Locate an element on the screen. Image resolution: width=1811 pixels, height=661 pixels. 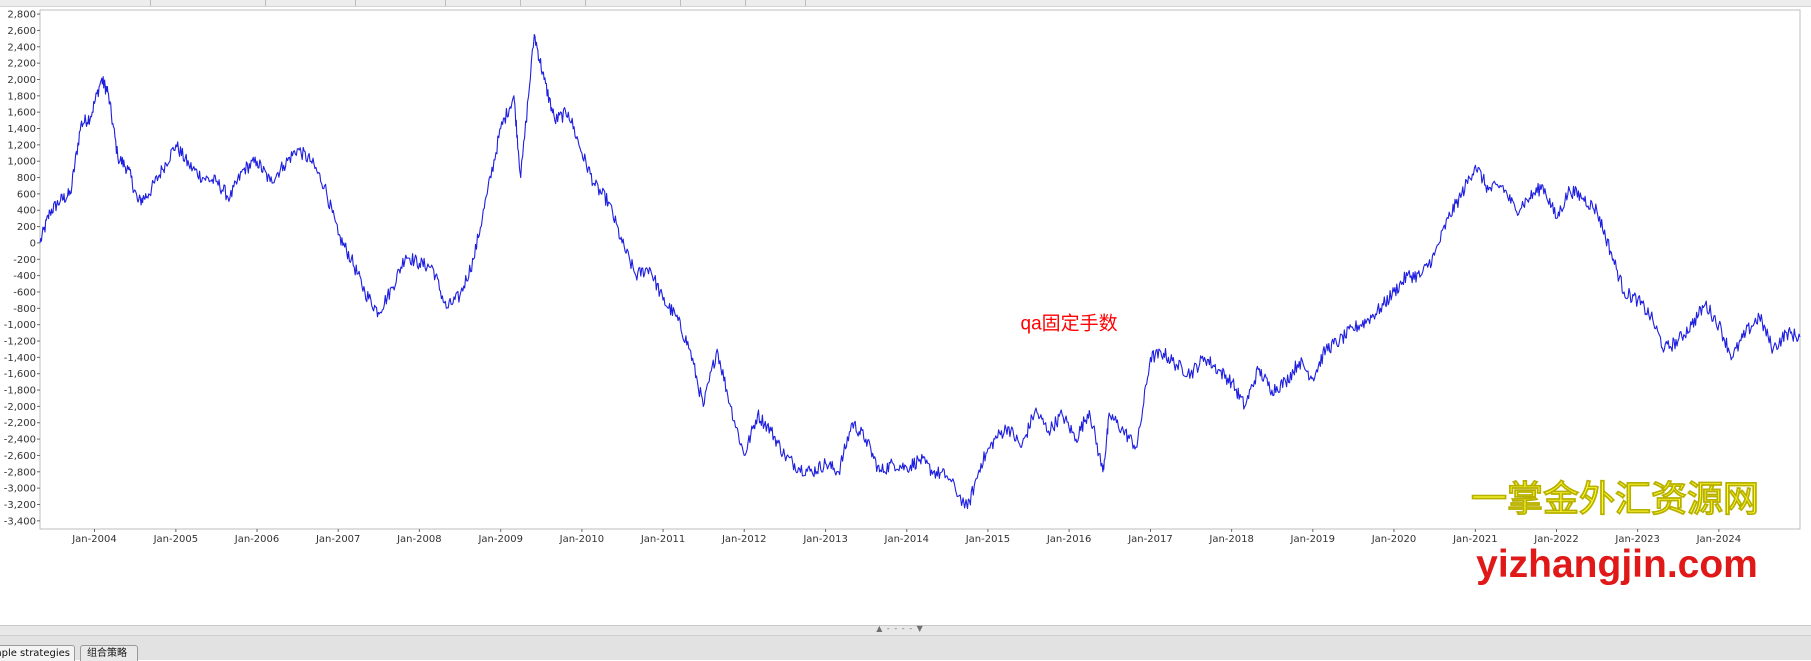
x-tick-label: Jan-2020 is located at coordinates (1393, 539).